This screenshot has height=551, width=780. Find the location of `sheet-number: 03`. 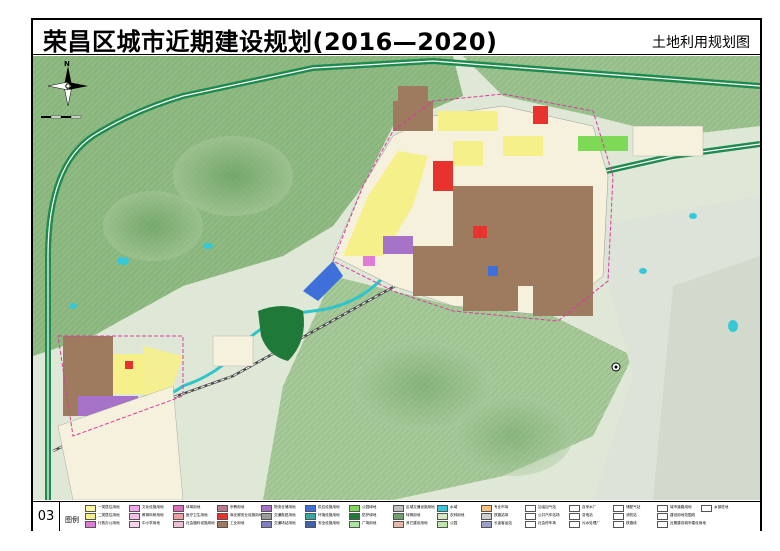

sheet-number: 03 is located at coordinates (46, 516).